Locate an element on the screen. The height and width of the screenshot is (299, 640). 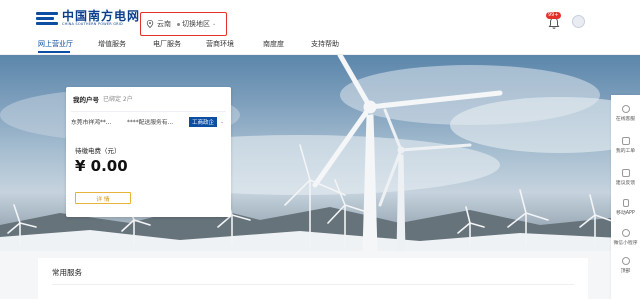
account-type-badge: 工商政企 is located at coordinates (203, 121).